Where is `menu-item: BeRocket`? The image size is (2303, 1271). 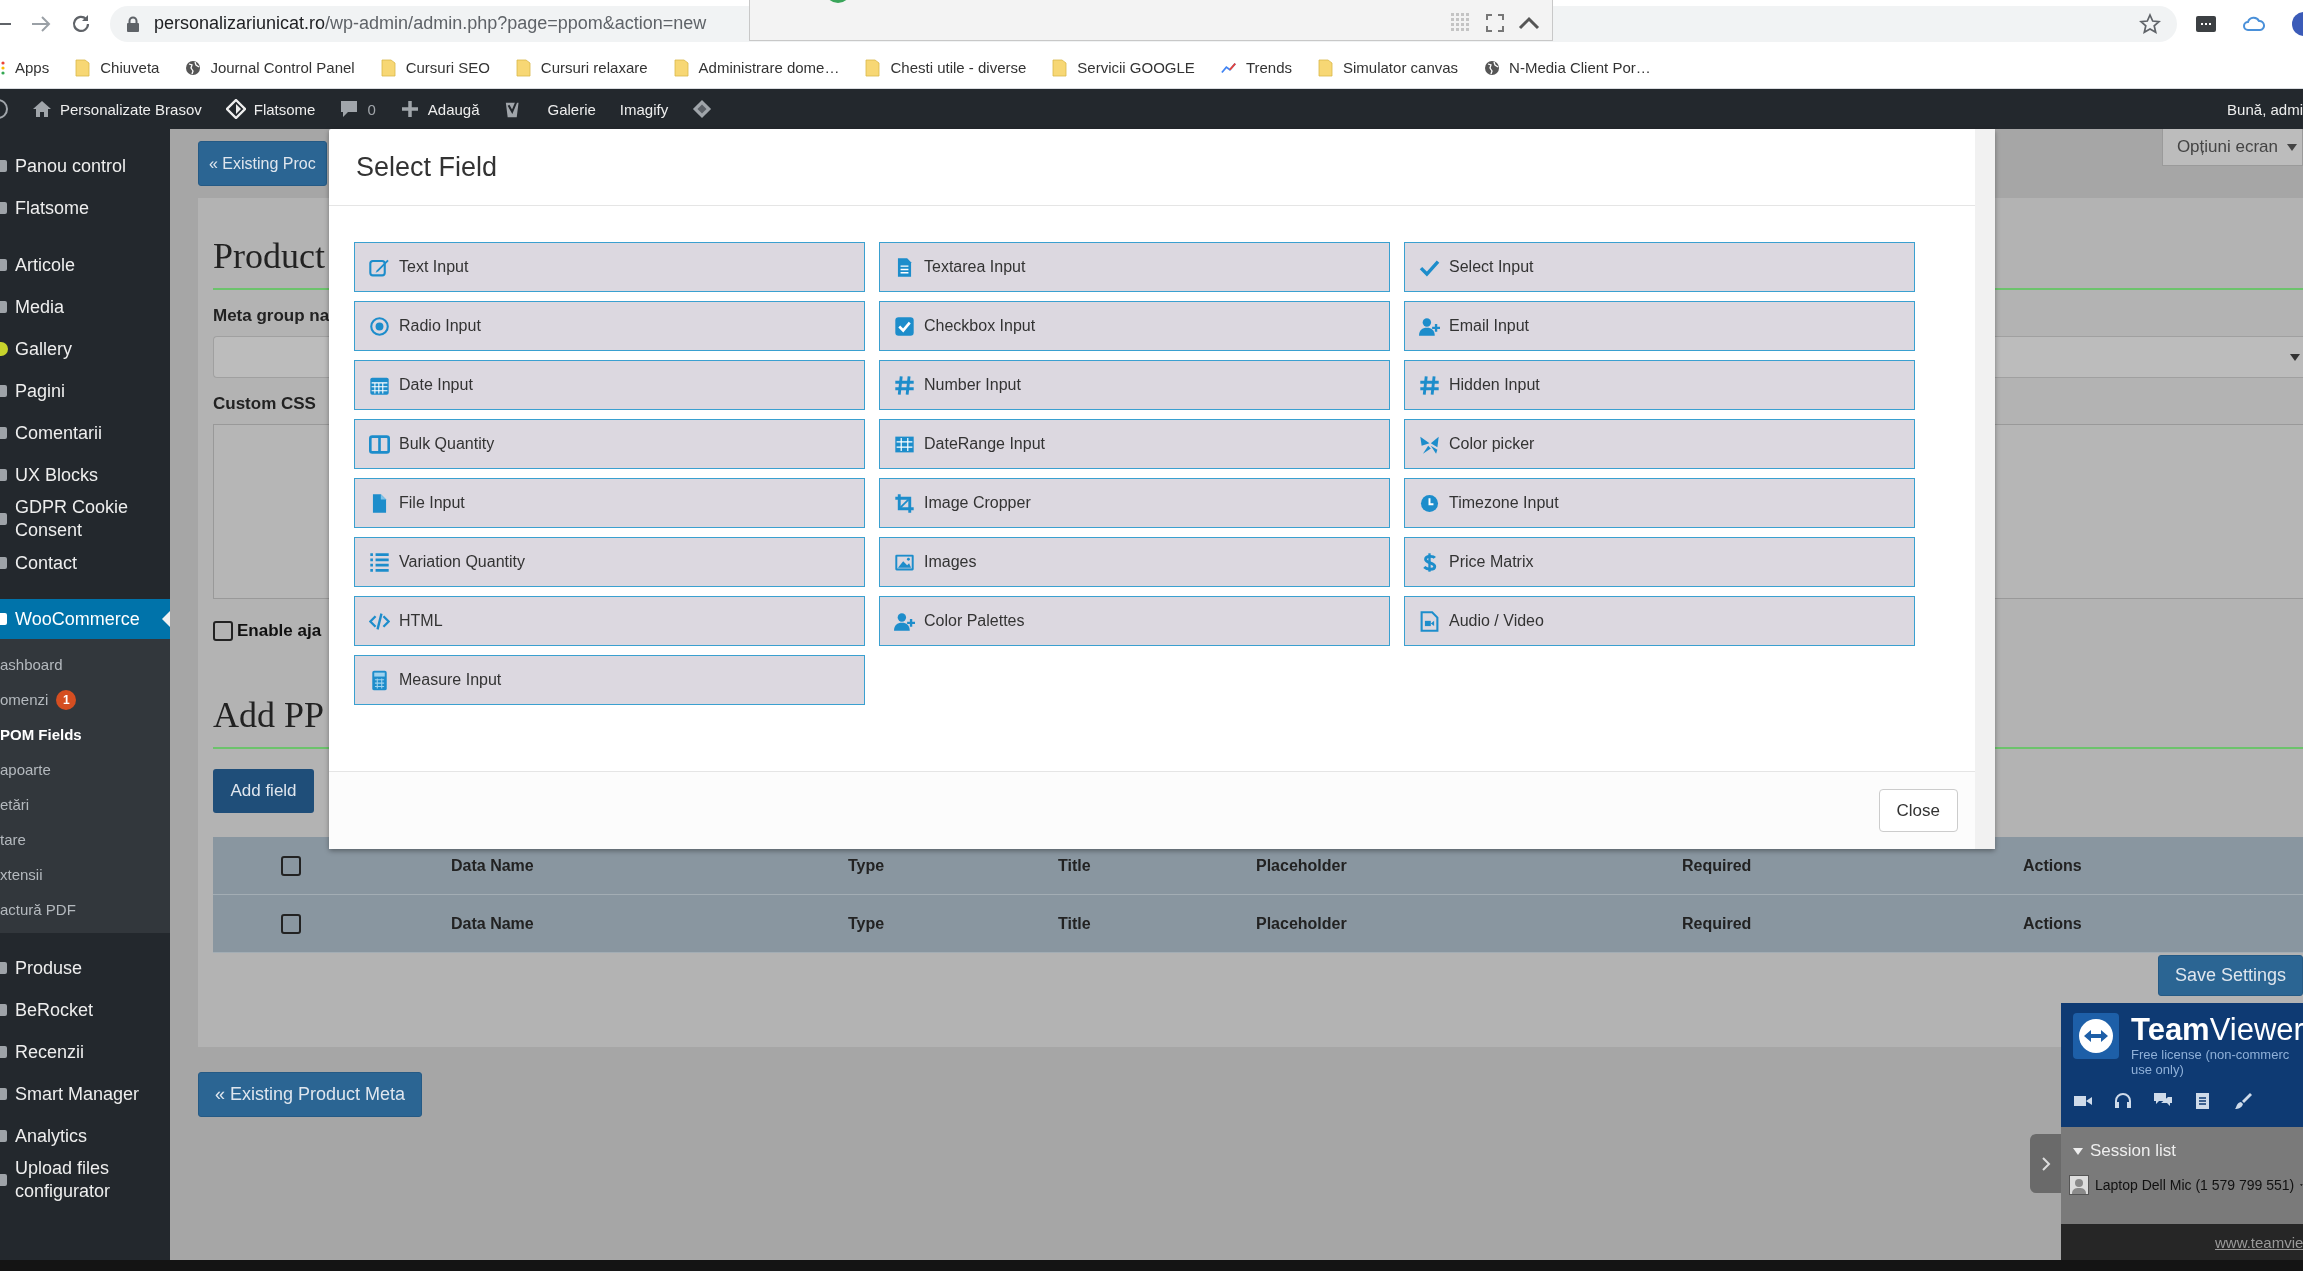 menu-item: BeRocket is located at coordinates (85, 1010).